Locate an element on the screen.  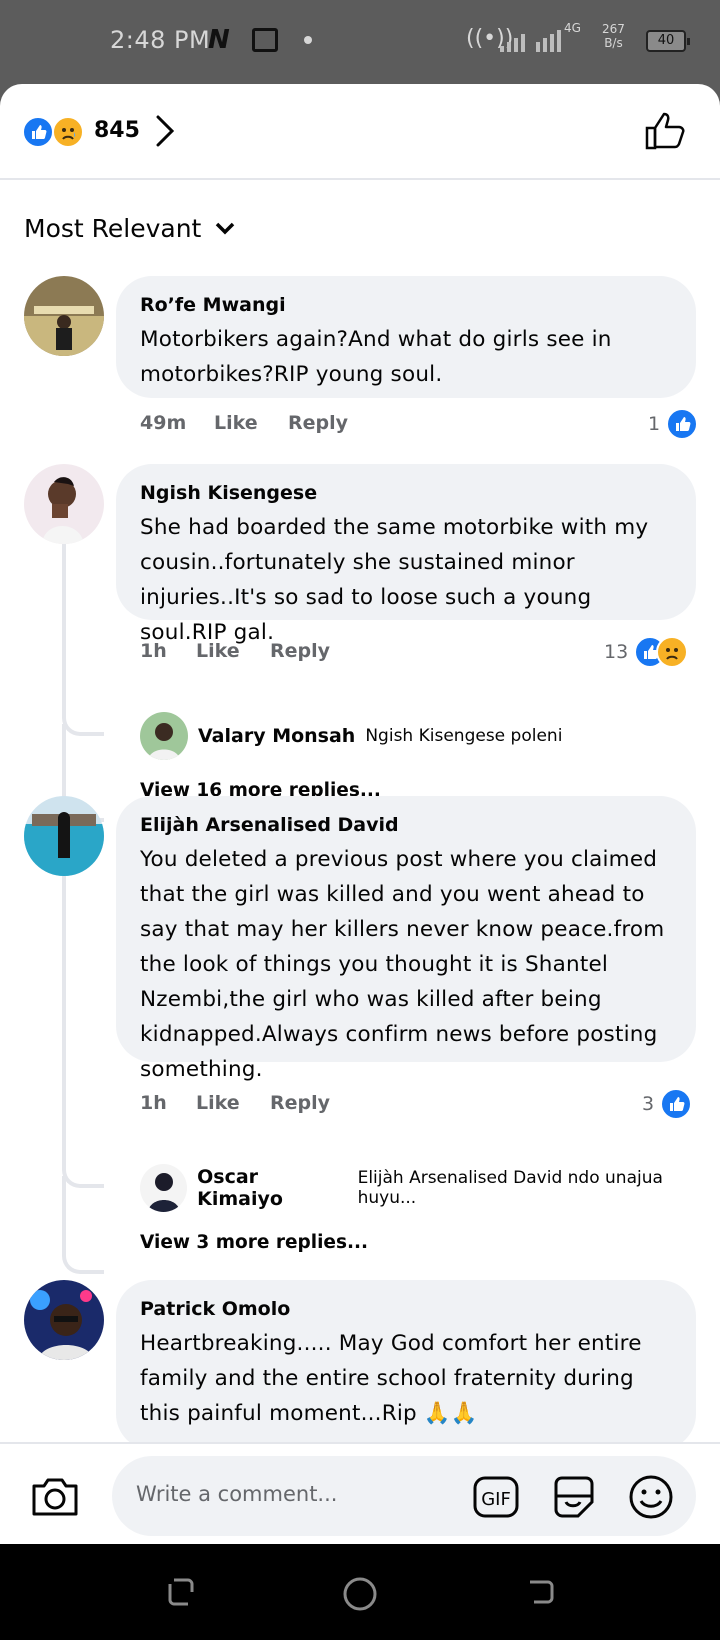
gif-label: GIF is located at coordinates (496, 1499).